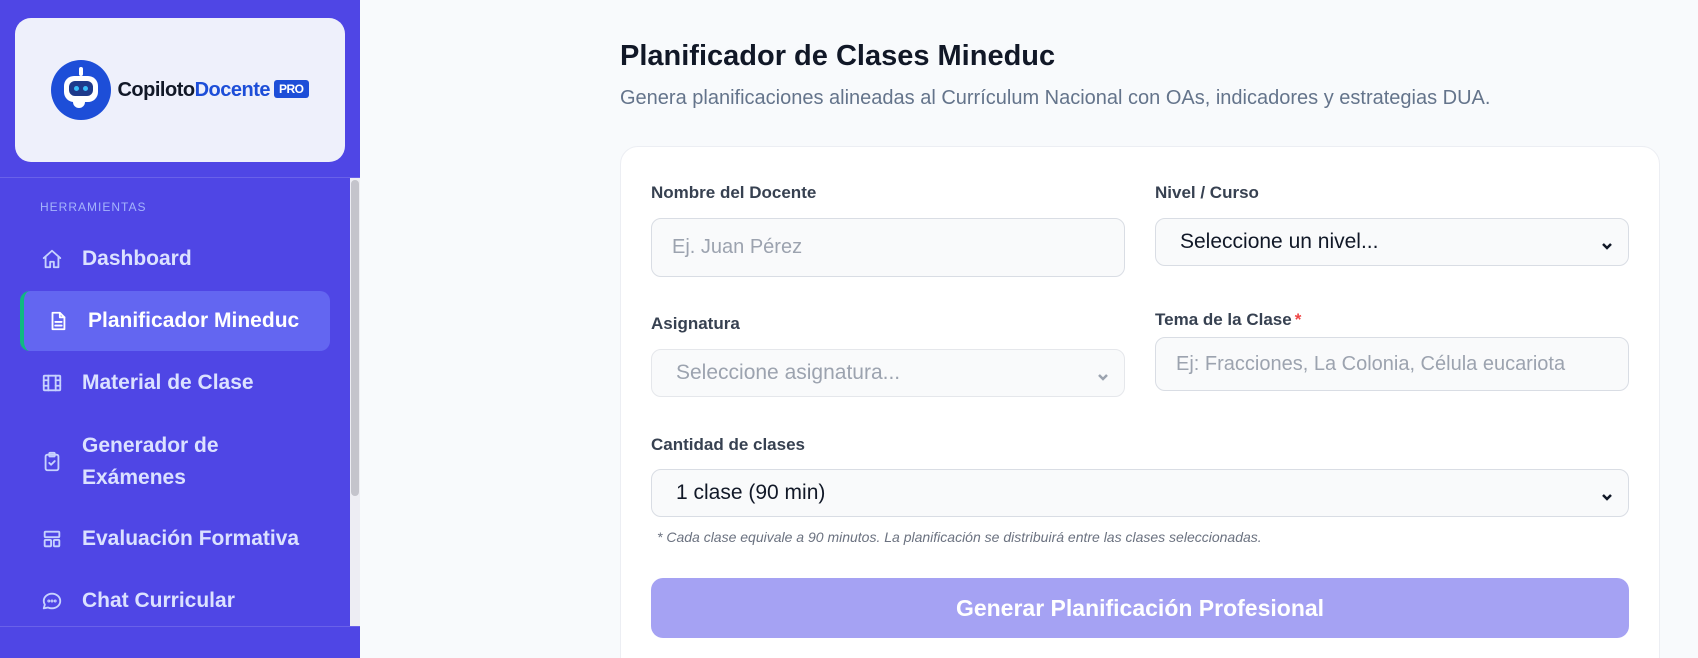  I want to click on sidebar-divider, so click(180, 177).